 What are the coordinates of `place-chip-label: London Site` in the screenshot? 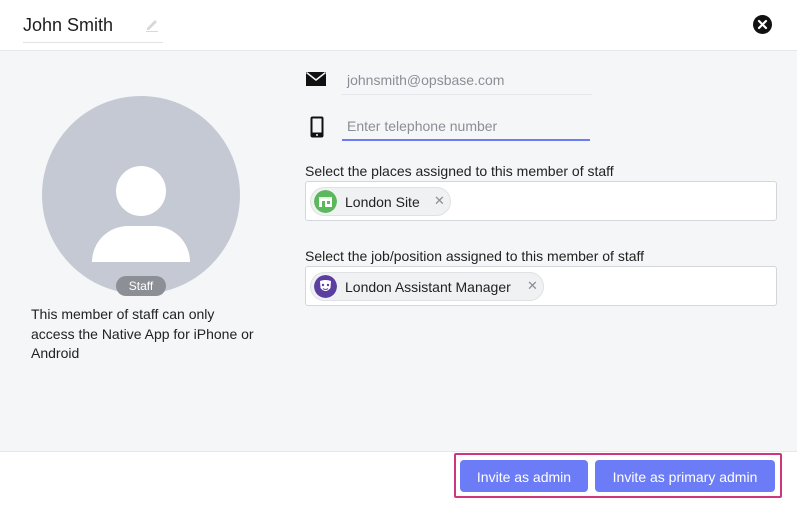 It's located at (382, 202).